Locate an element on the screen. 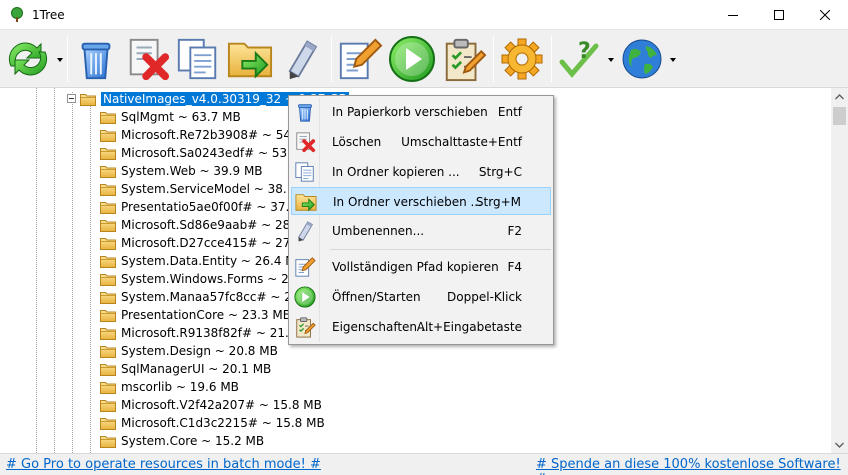  delete-button is located at coordinates (148, 59).